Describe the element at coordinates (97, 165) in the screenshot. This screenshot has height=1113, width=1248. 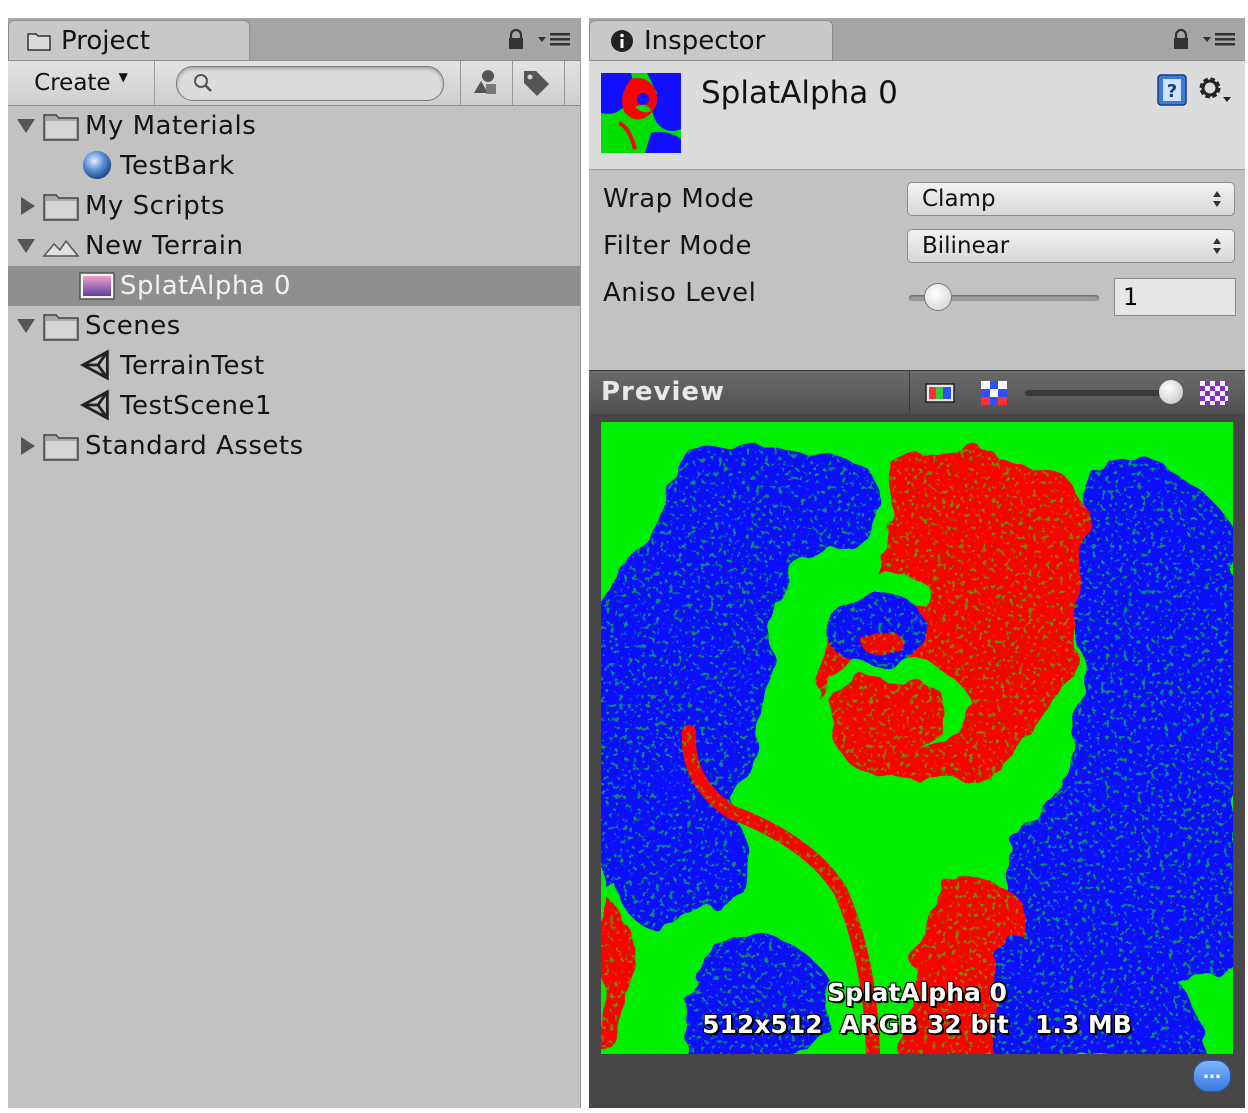
I see `material-sphere-icon` at that location.